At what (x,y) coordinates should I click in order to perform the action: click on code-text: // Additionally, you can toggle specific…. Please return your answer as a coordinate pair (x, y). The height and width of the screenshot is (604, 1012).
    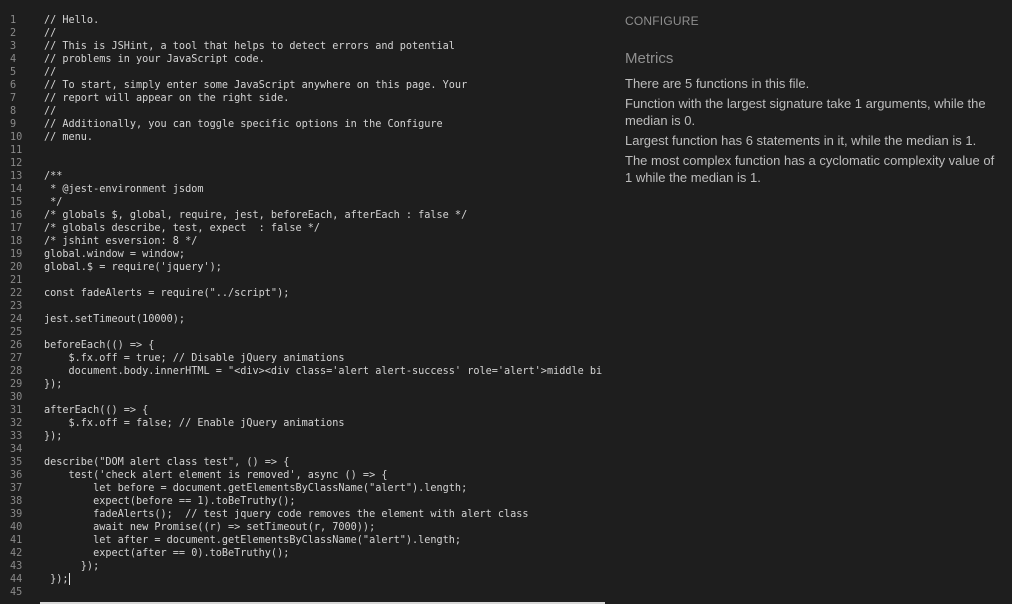
    Looking at the image, I should click on (243, 124).